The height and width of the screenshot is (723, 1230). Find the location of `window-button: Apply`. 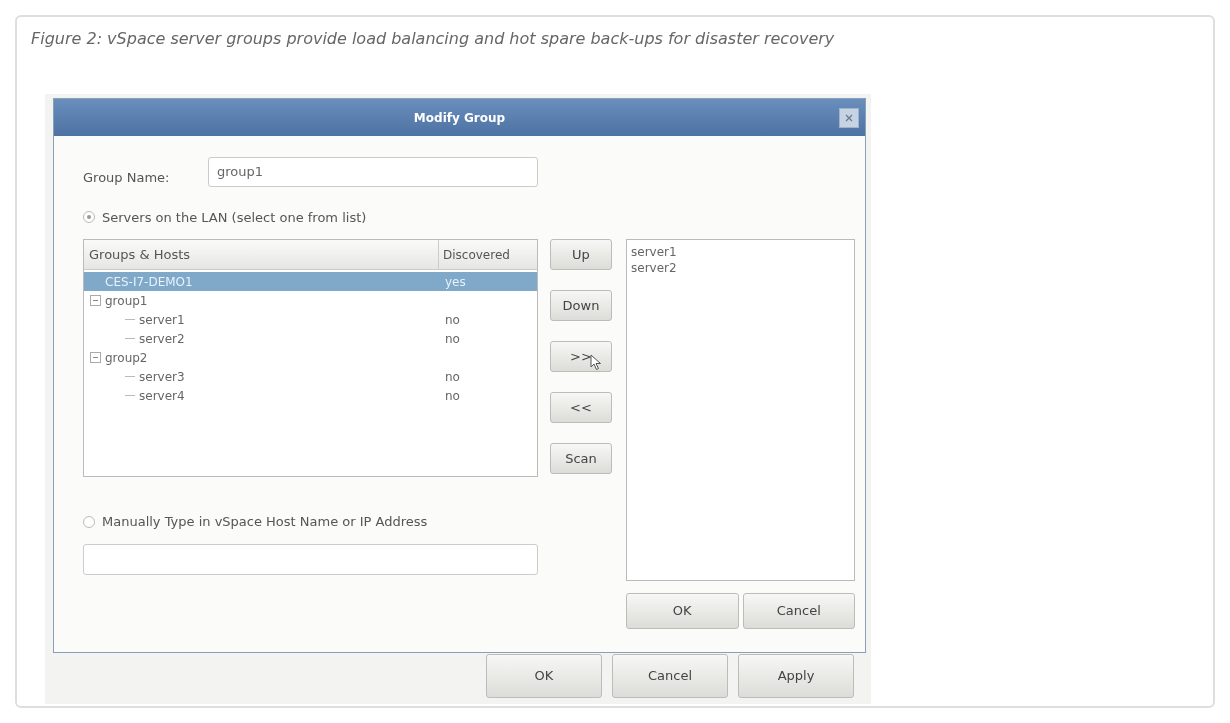

window-button: Apply is located at coordinates (796, 676).